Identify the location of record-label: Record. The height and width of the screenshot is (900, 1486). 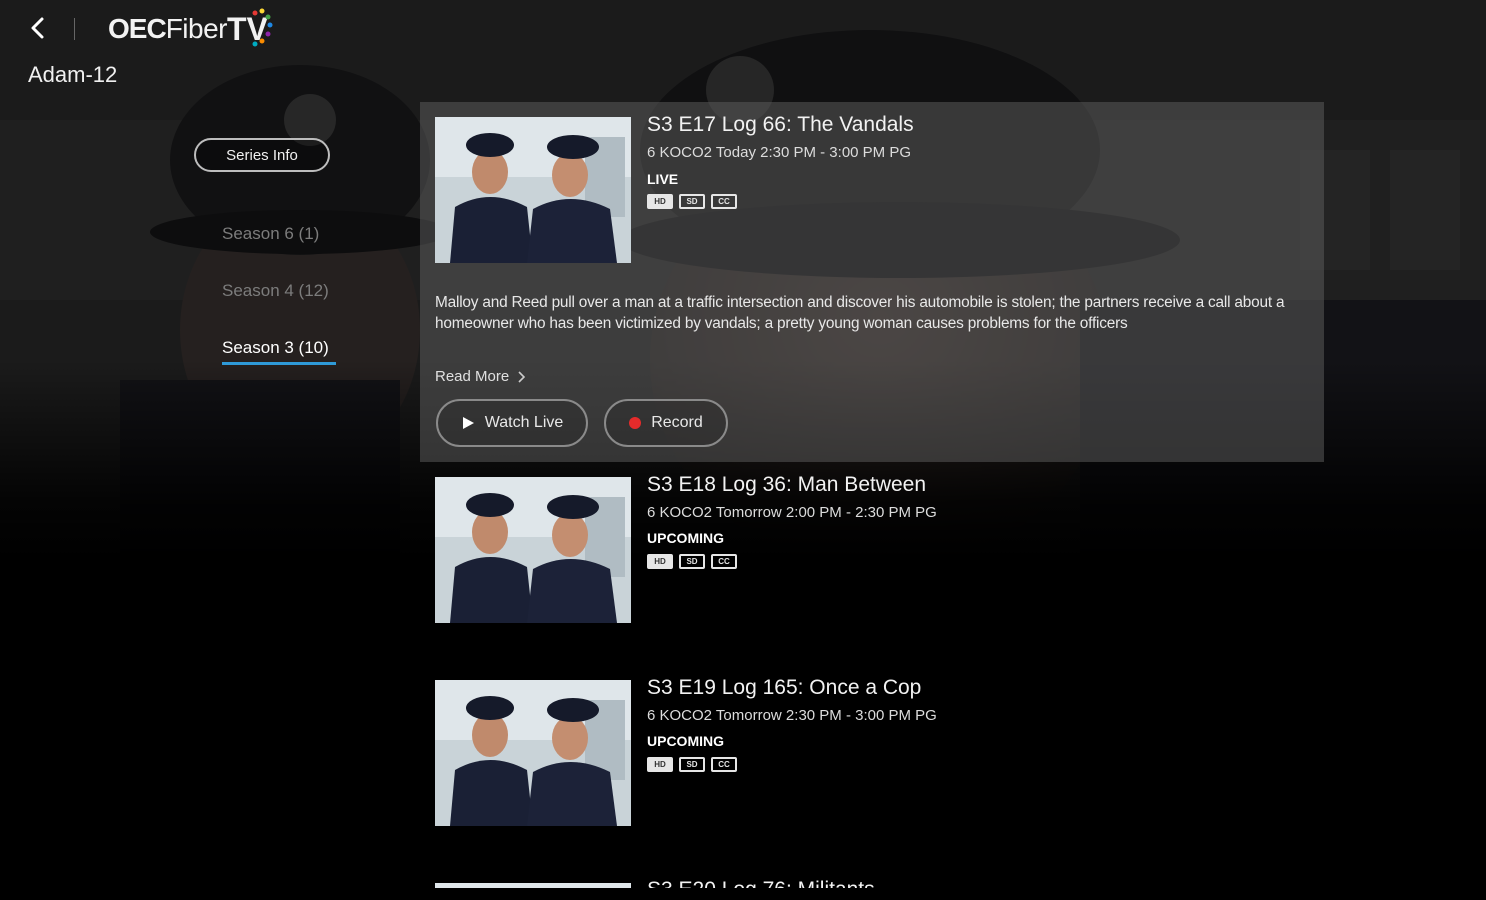
(677, 422).